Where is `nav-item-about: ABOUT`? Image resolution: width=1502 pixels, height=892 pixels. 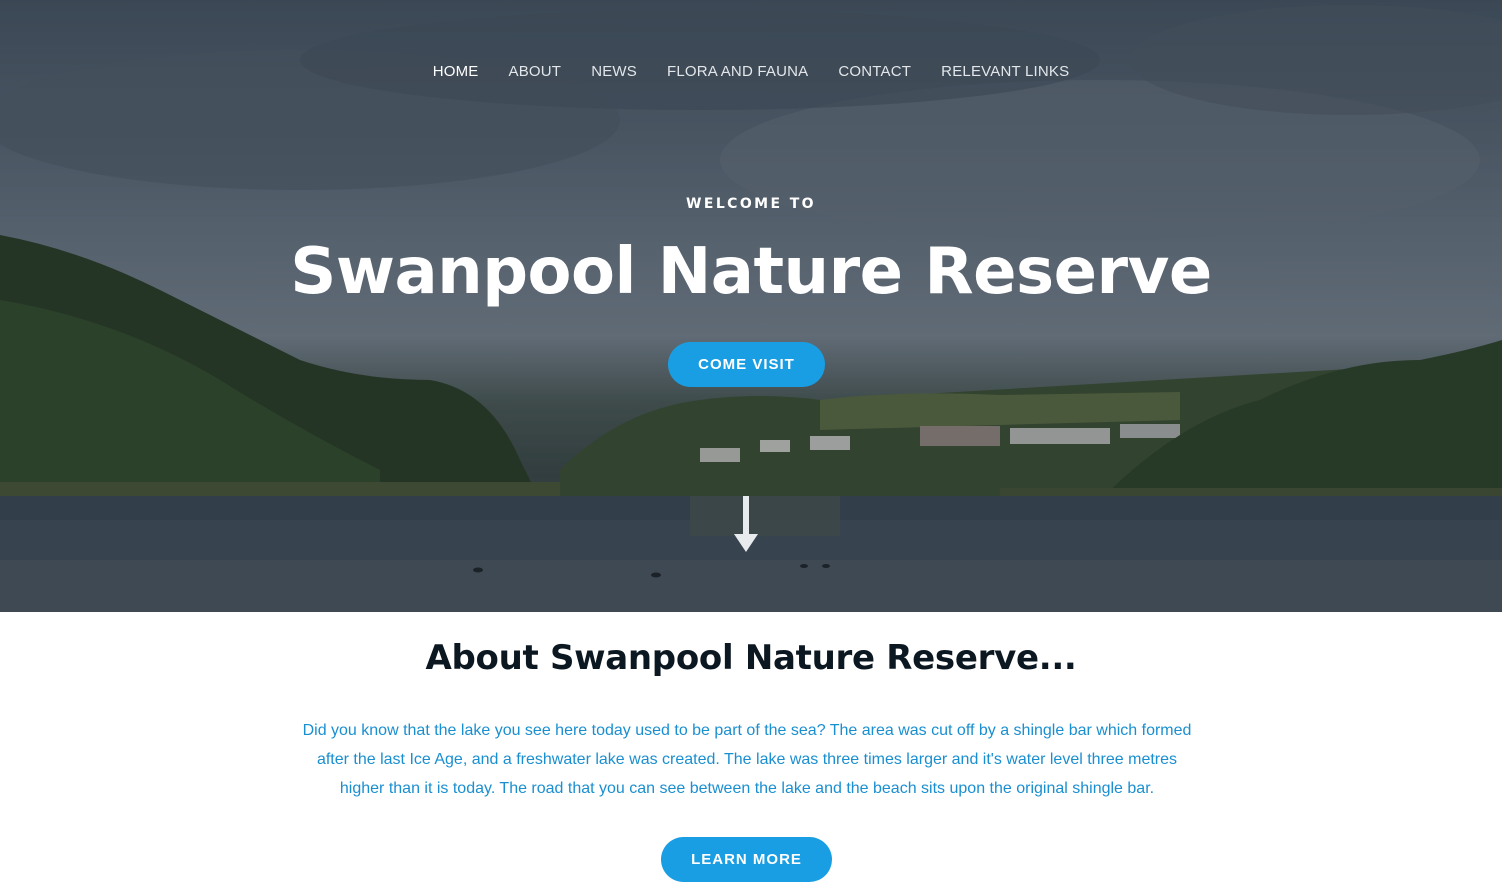
nav-item-about: ABOUT is located at coordinates (535, 72).